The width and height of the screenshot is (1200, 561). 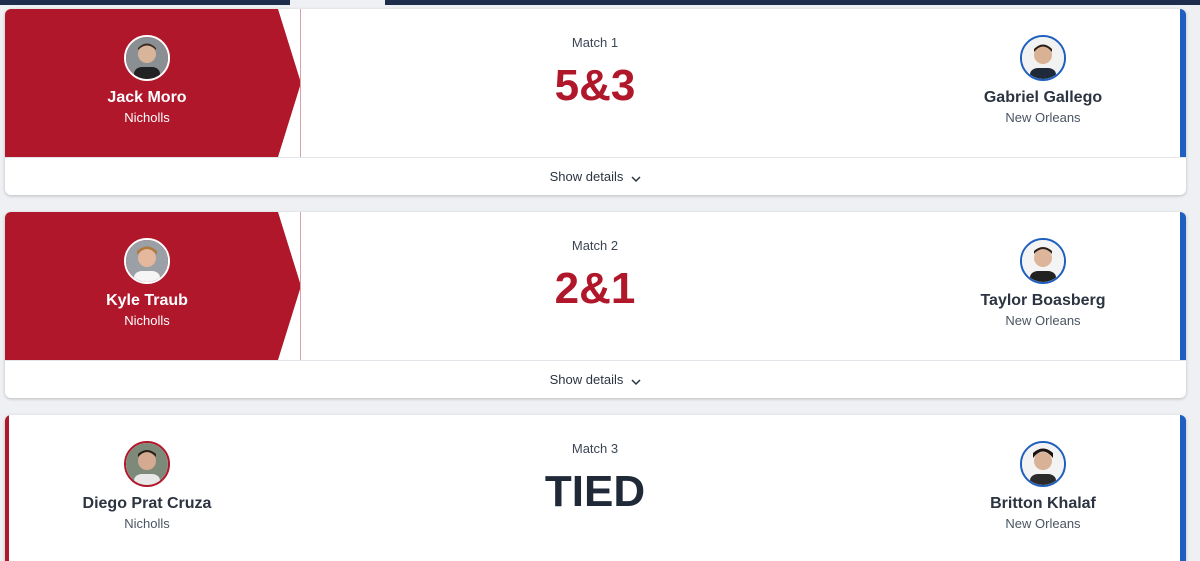 I want to click on player-right: Taylor Boasberg New Orleans, so click(x=1043, y=283).